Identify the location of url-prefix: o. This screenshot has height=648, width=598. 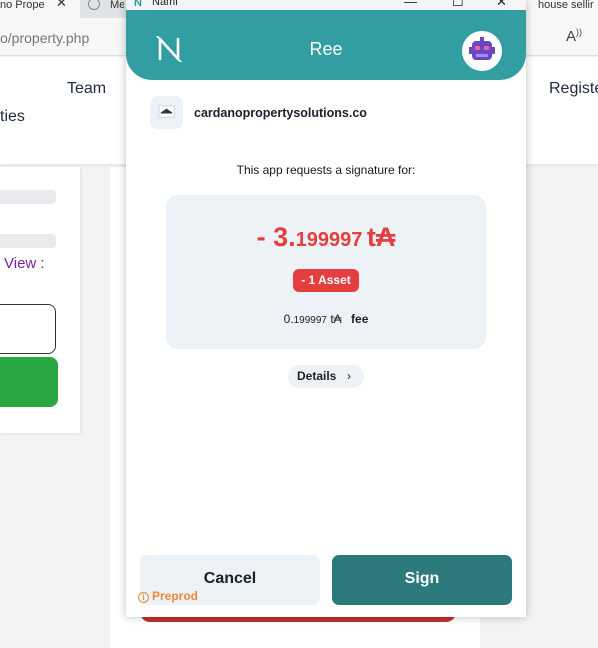
(4, 38).